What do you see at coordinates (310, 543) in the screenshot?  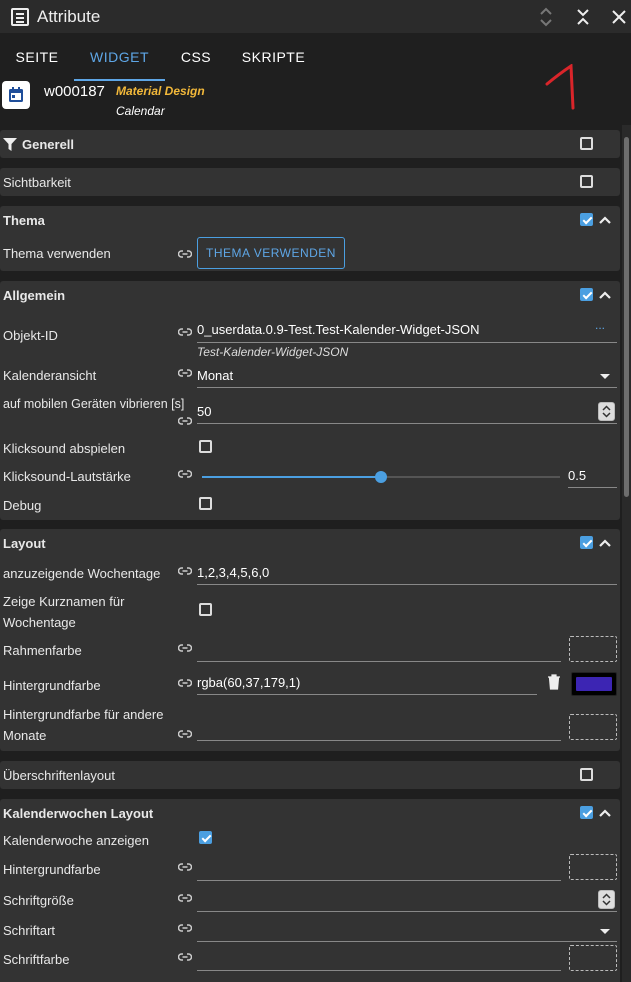 I see `group-header: Layout` at bounding box center [310, 543].